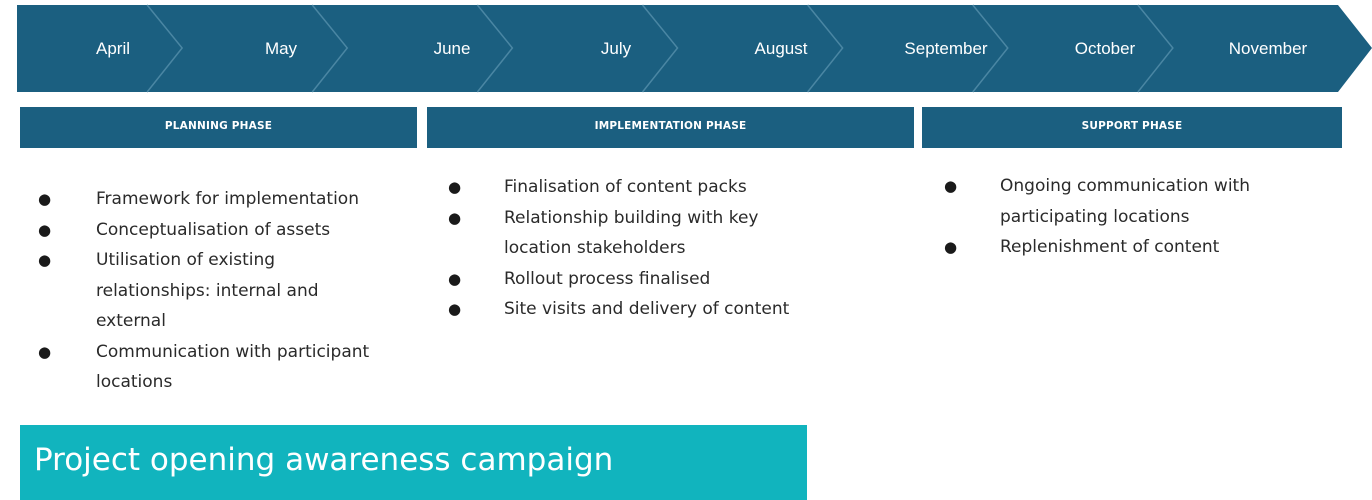 The height and width of the screenshot is (500, 1372). I want to click on month-label-october: October, so click(1105, 48).